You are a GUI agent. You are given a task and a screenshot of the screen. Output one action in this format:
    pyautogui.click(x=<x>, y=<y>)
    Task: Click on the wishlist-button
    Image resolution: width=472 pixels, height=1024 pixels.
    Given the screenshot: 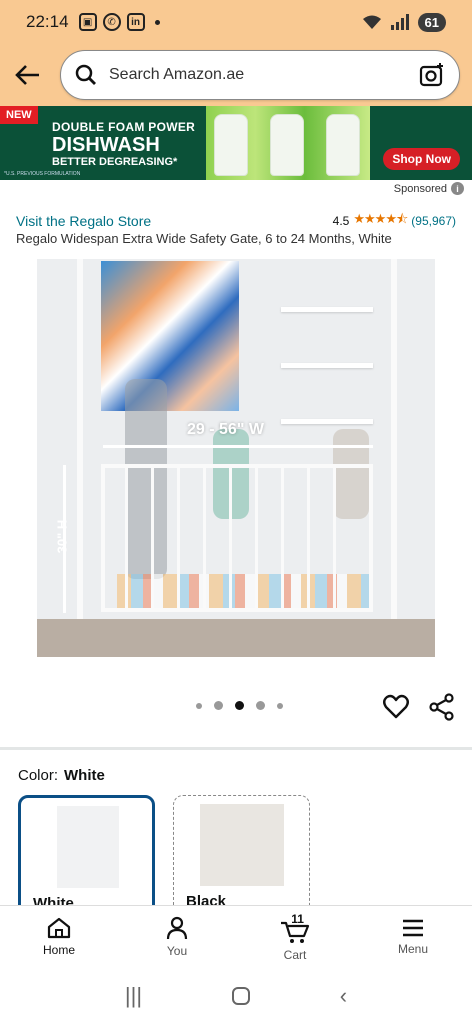 What is the action you would take?
    pyautogui.click(x=396, y=707)
    